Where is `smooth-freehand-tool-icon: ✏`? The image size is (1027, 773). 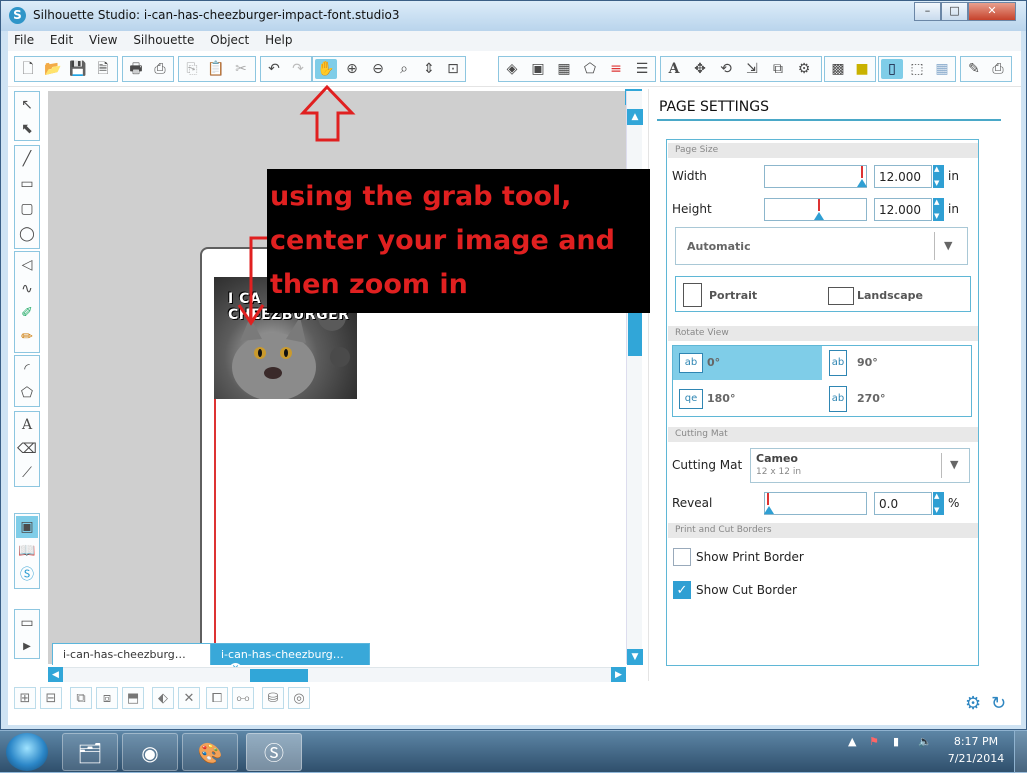
smooth-freehand-tool-icon: ✏ is located at coordinates (27, 337).